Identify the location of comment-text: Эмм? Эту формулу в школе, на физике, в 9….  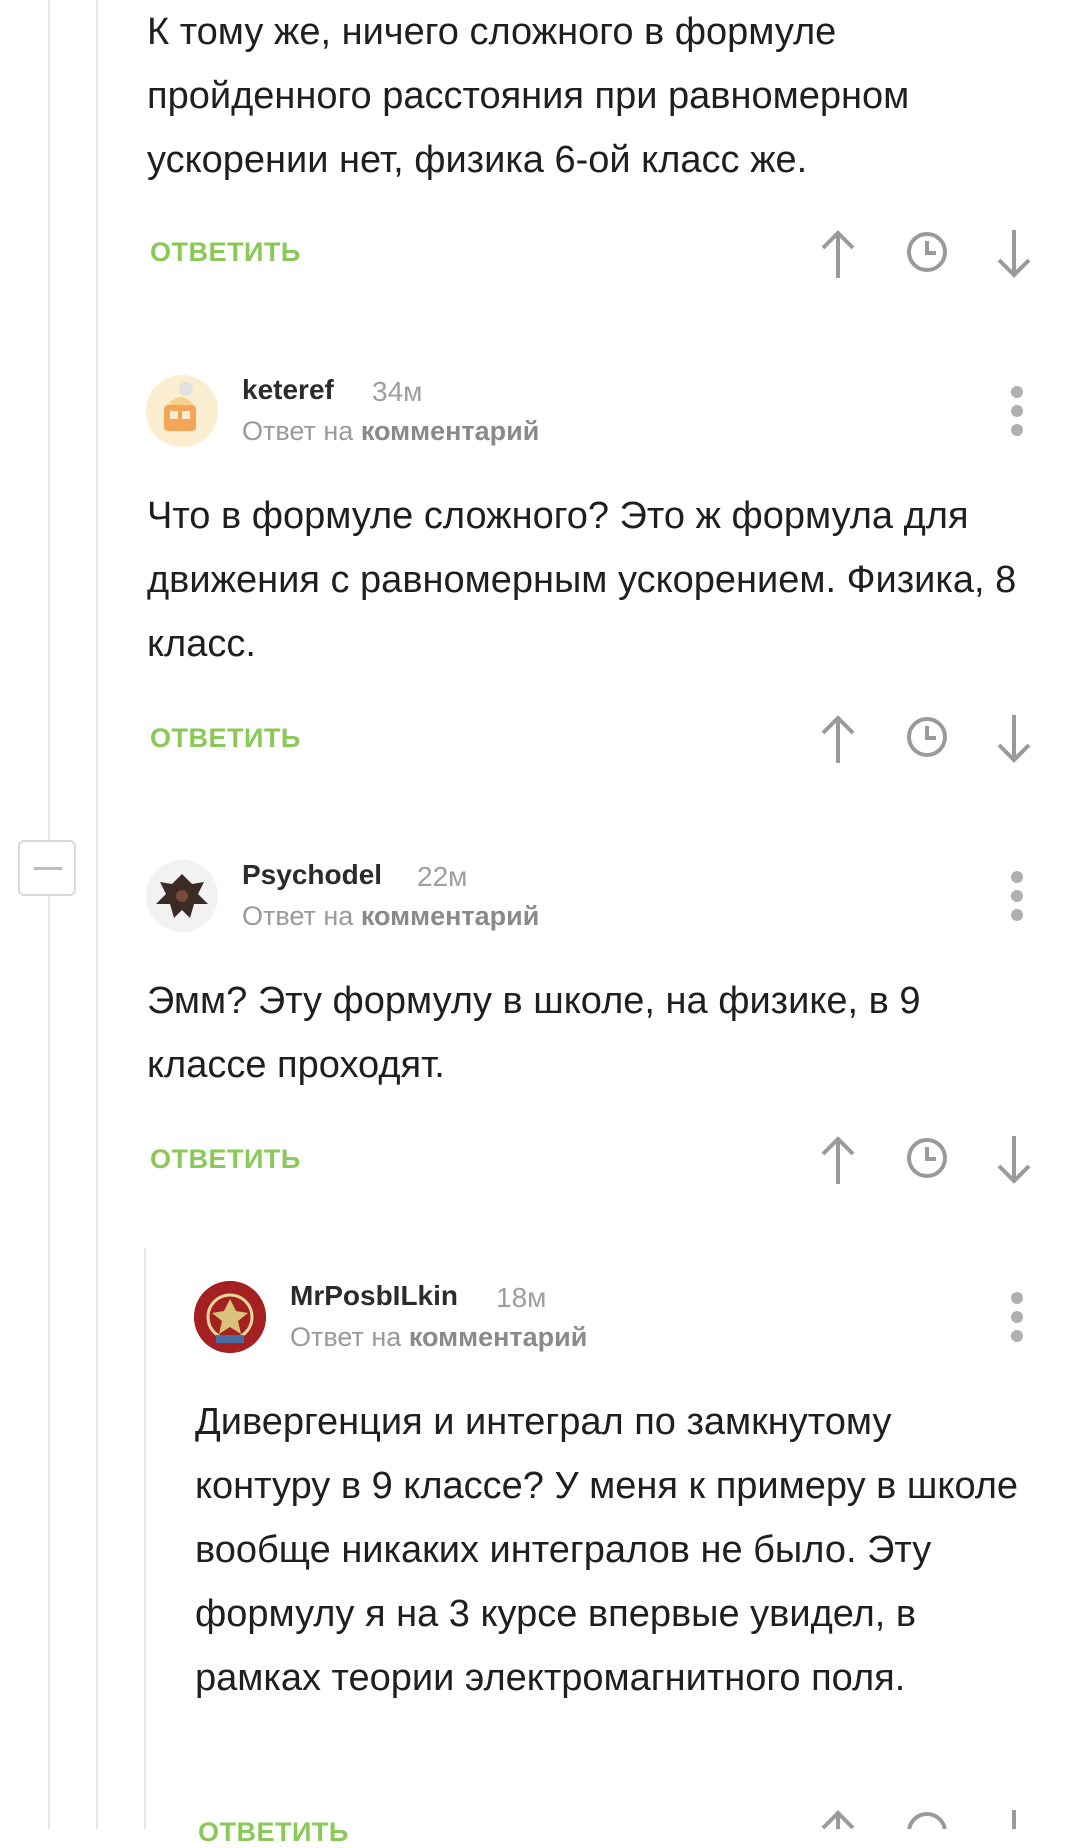
(534, 1033).